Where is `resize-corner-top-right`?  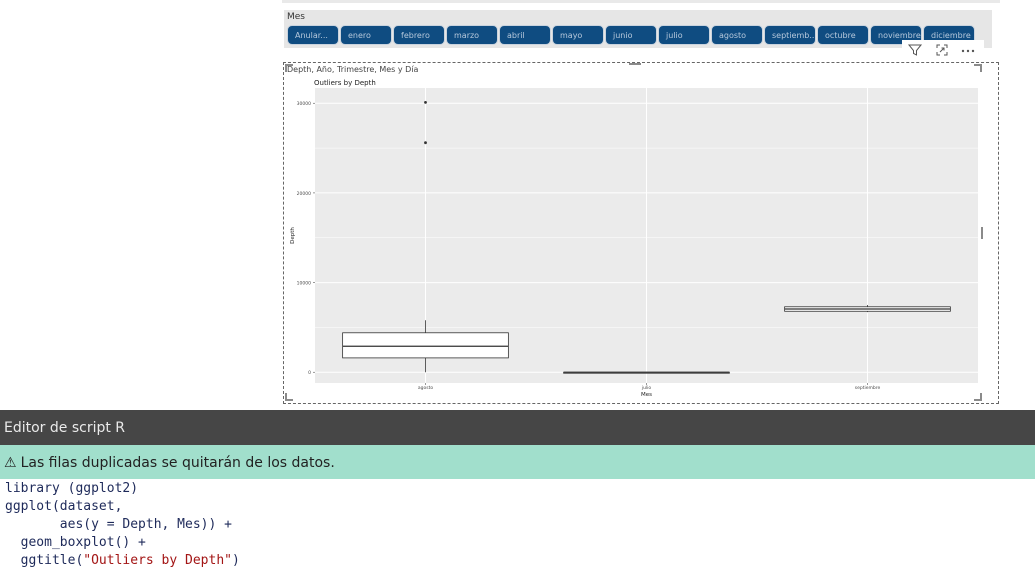 resize-corner-top-right is located at coordinates (978, 68).